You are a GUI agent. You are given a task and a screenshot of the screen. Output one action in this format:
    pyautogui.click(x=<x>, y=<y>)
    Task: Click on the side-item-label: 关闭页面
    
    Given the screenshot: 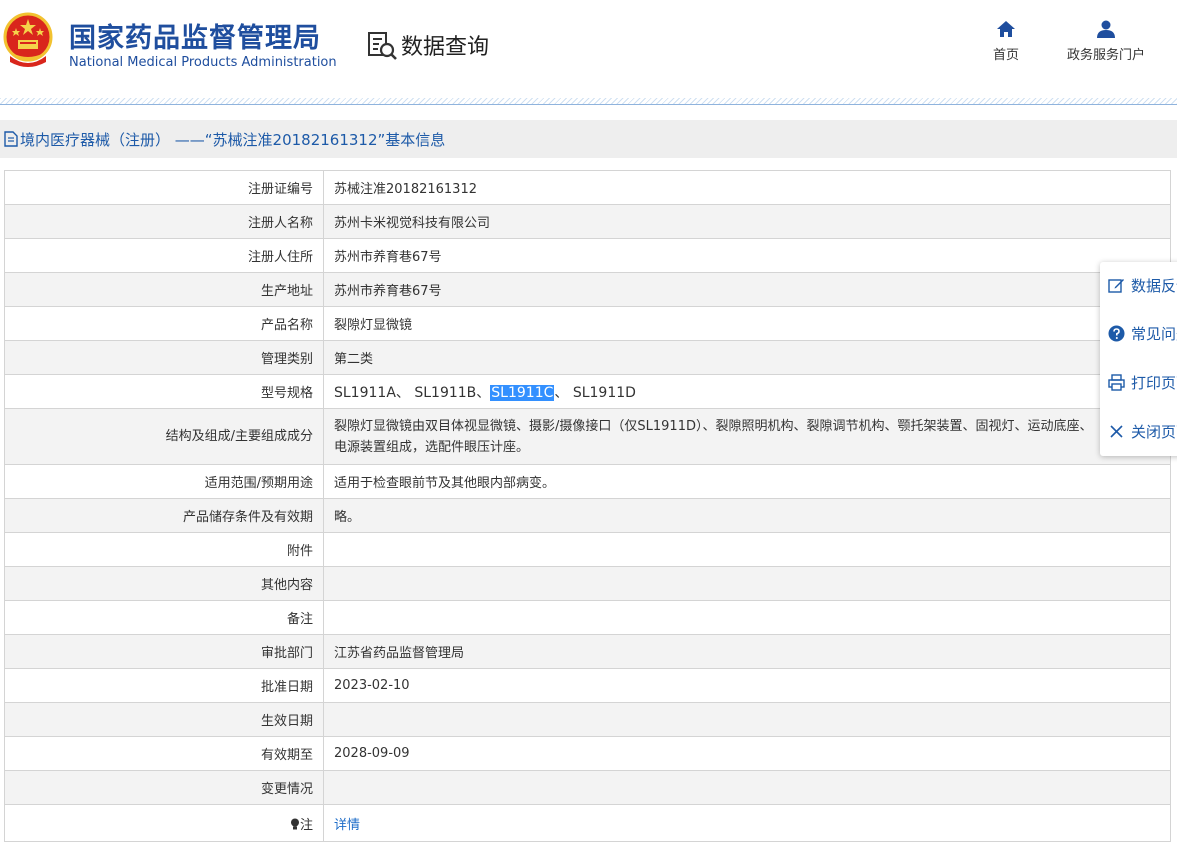 What is the action you would take?
    pyautogui.click(x=1154, y=432)
    